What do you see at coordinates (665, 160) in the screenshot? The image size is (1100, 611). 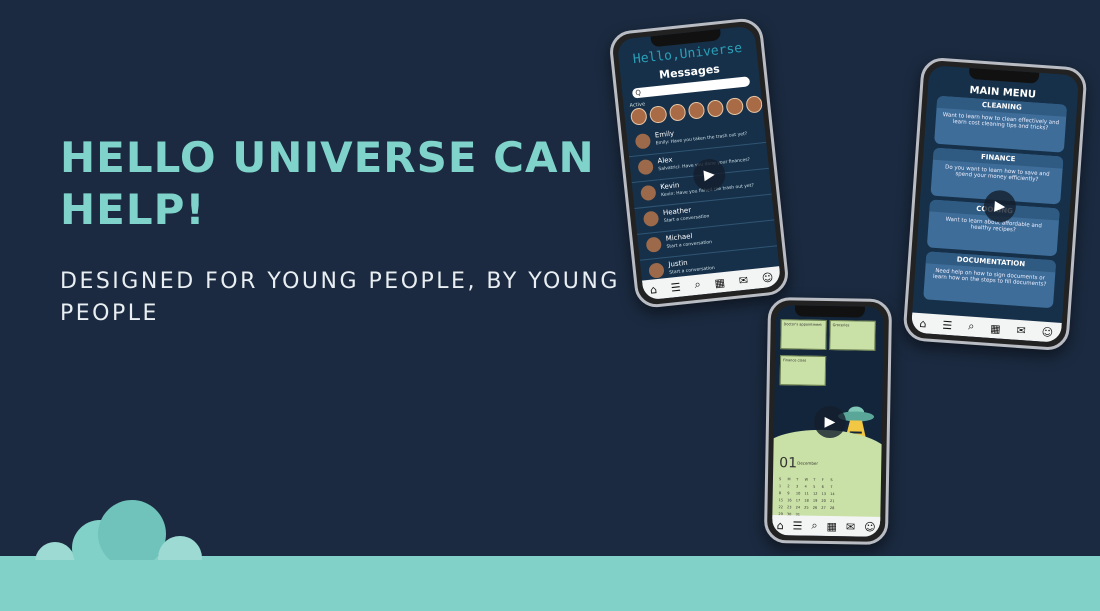 I see `contact-name: Alex` at bounding box center [665, 160].